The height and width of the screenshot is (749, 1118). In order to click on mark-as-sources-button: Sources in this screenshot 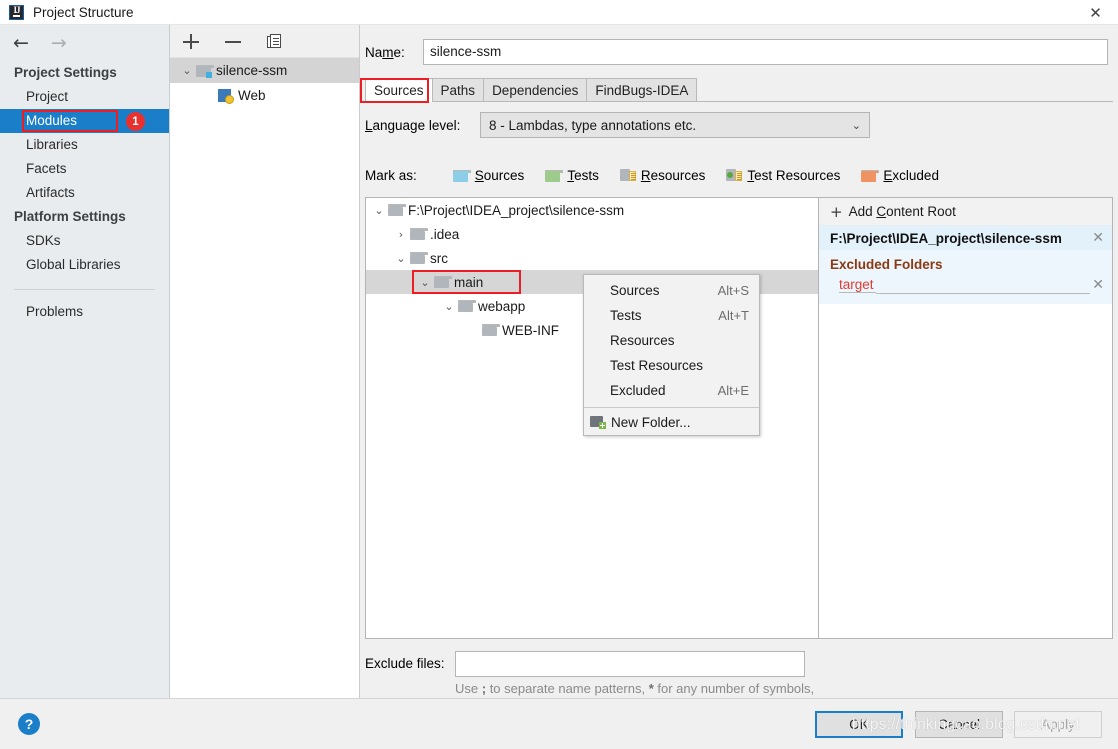, I will do `click(488, 175)`.